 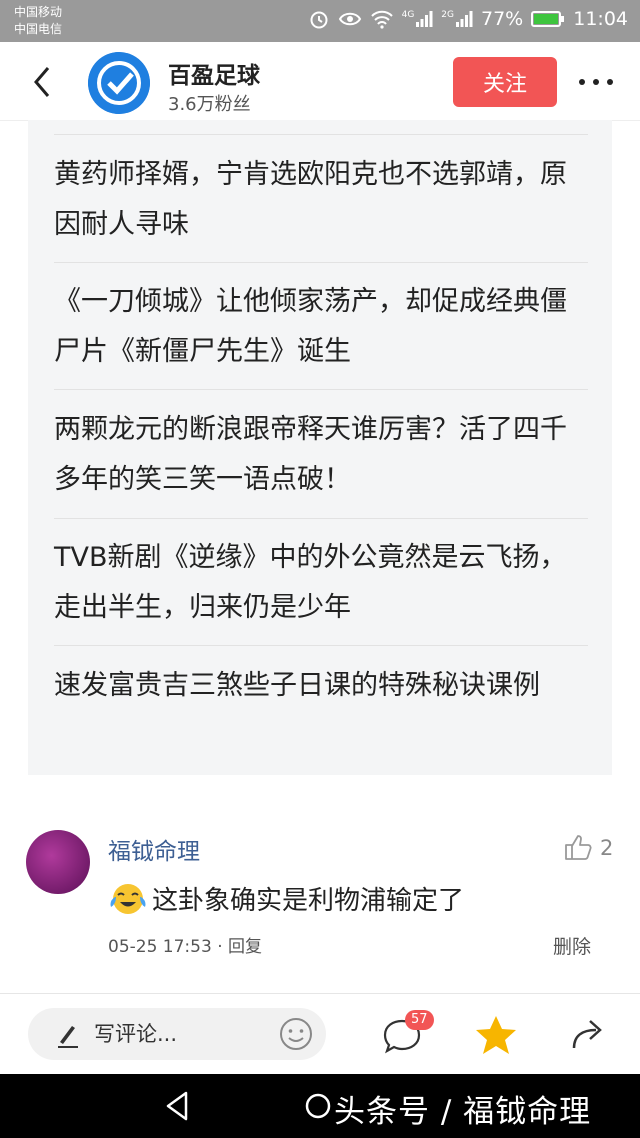 What do you see at coordinates (38, 29) in the screenshot?
I see `carrier-2: 中国电信` at bounding box center [38, 29].